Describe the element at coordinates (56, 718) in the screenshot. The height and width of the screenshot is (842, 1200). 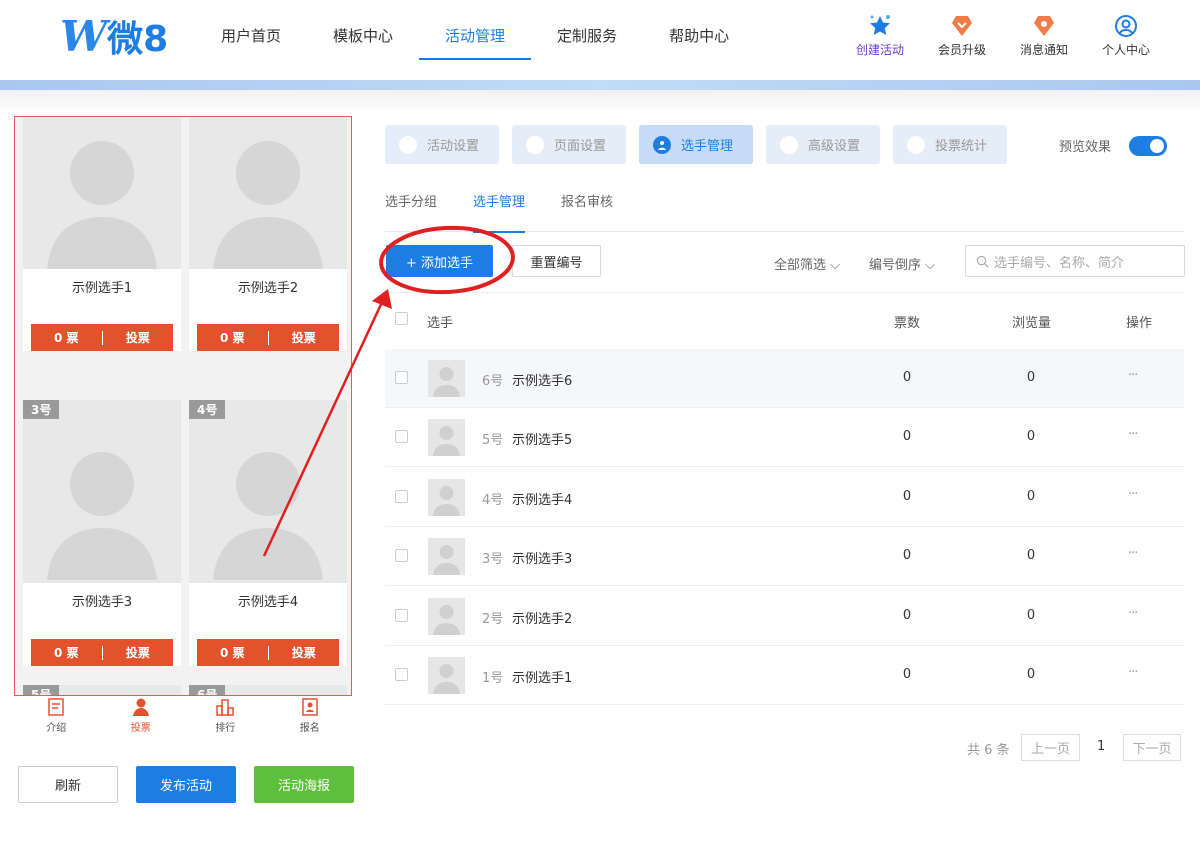
I see `tab-intro: 介绍` at that location.